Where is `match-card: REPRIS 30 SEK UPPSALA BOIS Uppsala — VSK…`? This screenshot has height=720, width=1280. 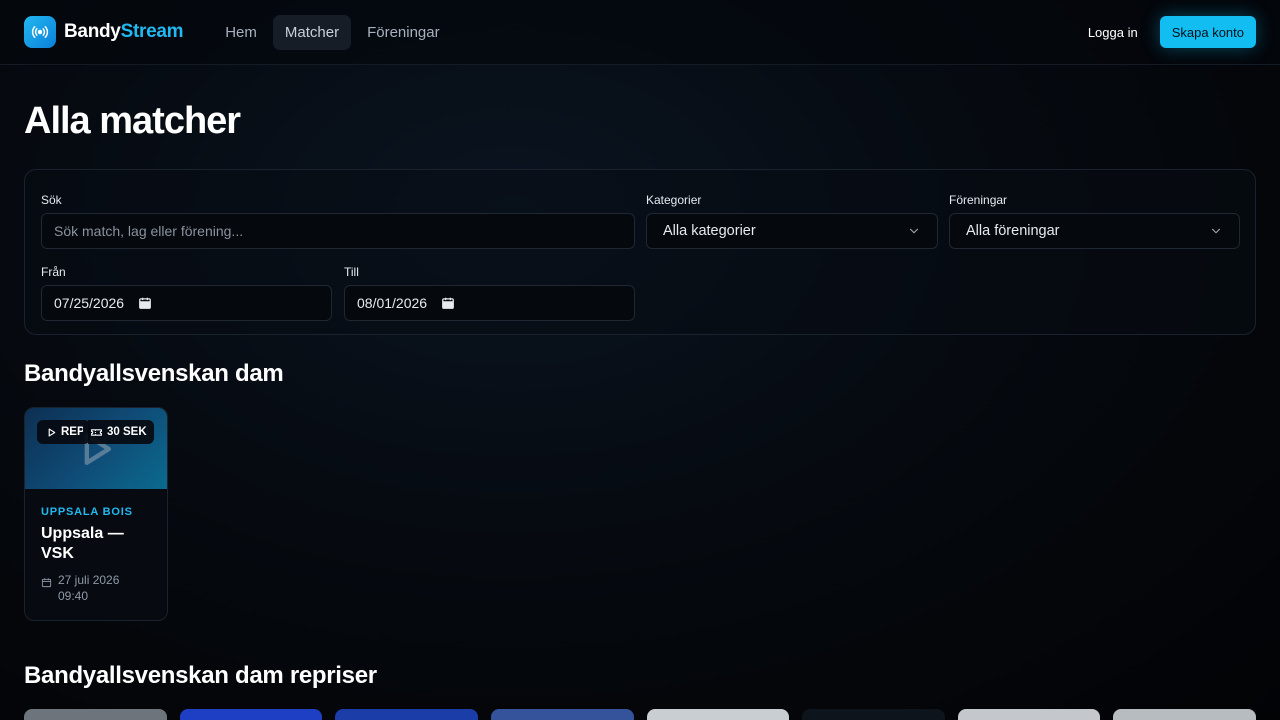 match-card: REPRIS 30 SEK UPPSALA BOIS Uppsala — VSK… is located at coordinates (96, 514).